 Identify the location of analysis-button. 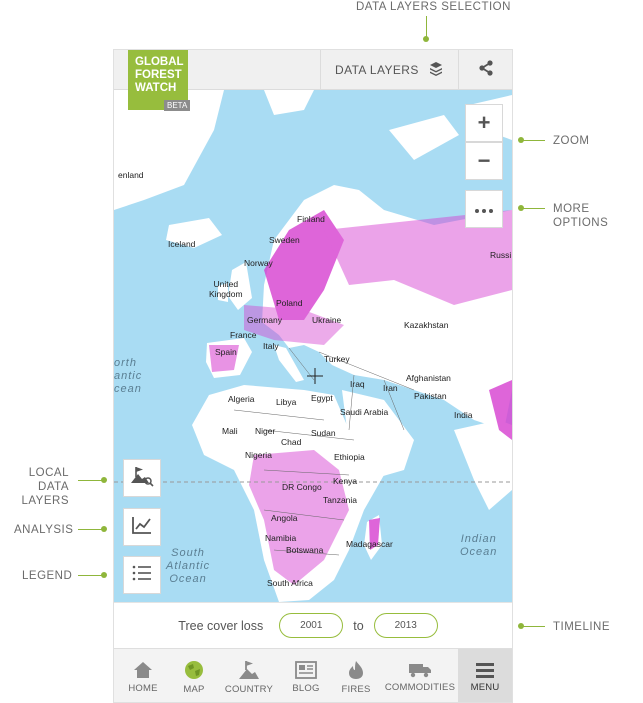
(142, 527).